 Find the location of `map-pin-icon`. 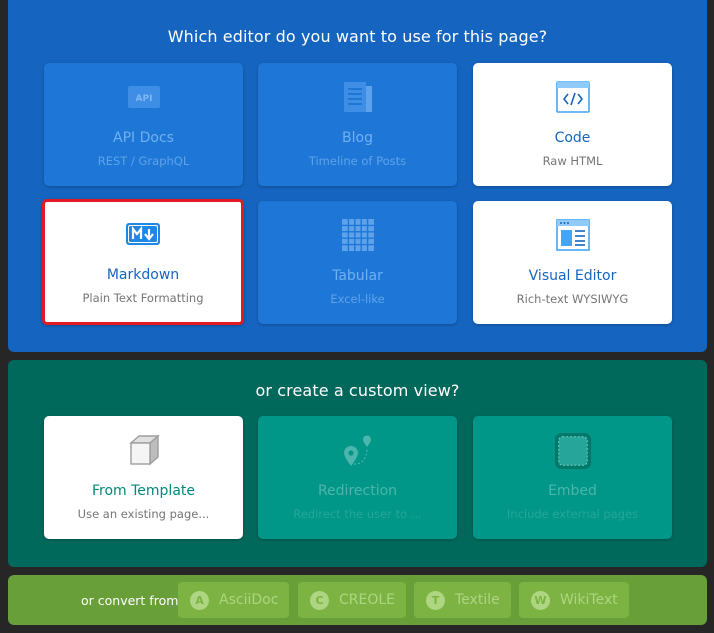

map-pin-icon is located at coordinates (357, 450).